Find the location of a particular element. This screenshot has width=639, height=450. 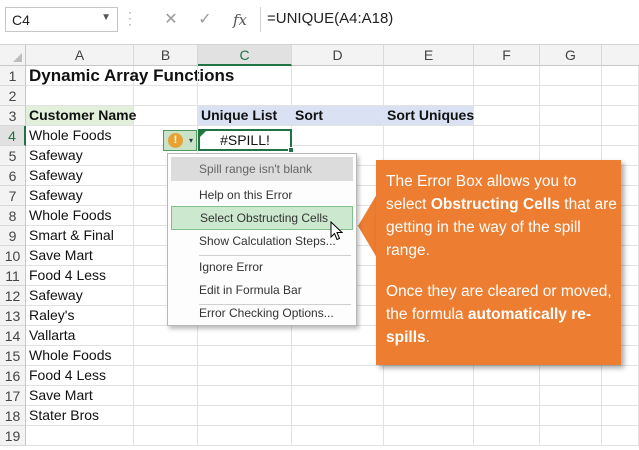

column-header-a: A is located at coordinates (80, 55).